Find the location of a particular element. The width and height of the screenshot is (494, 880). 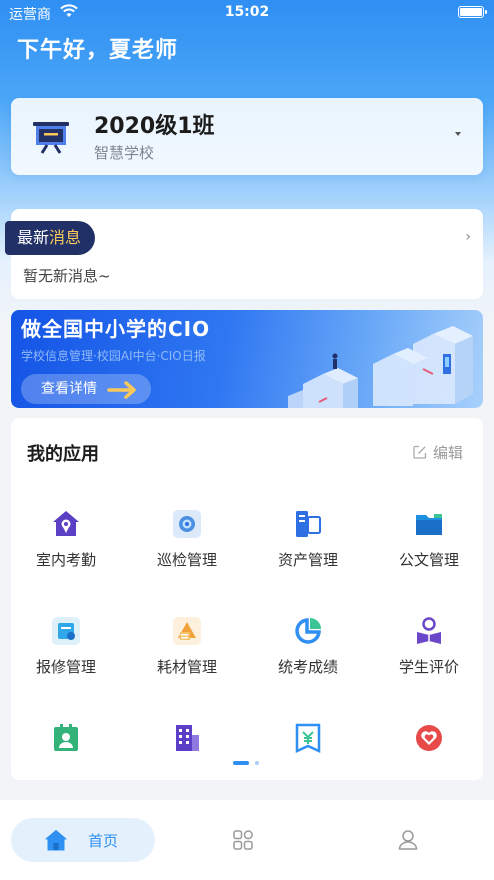

promo-banner: 做全国中小学的CIO 学校信息管理·校园AI中台·CIO日报 查看详情 is located at coordinates (247, 359).